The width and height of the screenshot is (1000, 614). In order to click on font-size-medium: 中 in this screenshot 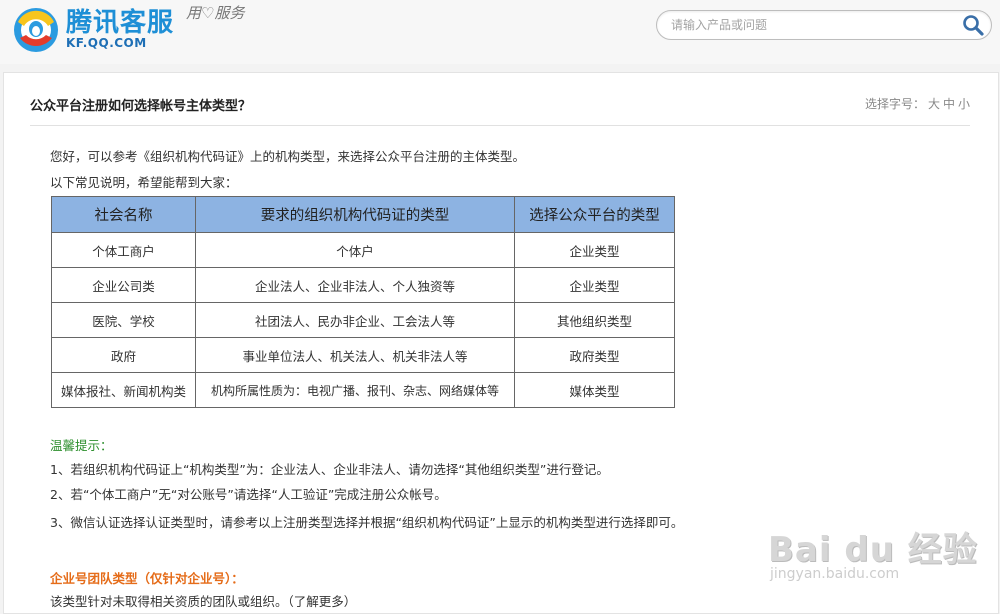, I will do `click(949, 104)`.